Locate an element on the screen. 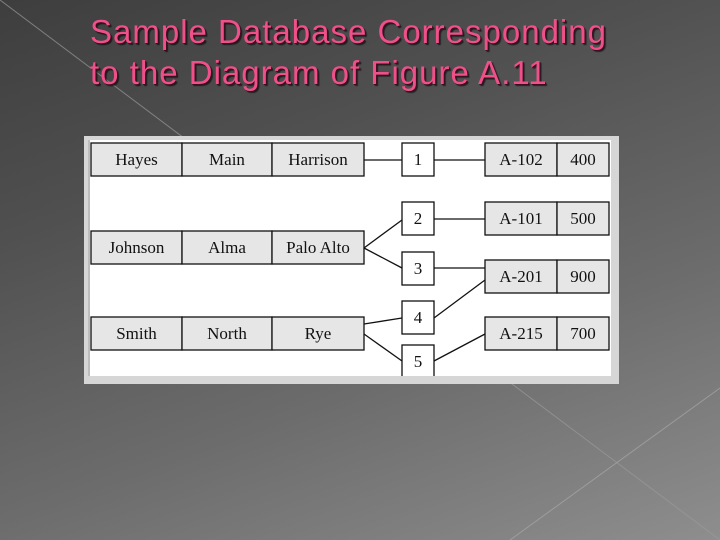  link-box: 3 is located at coordinates (418, 268).